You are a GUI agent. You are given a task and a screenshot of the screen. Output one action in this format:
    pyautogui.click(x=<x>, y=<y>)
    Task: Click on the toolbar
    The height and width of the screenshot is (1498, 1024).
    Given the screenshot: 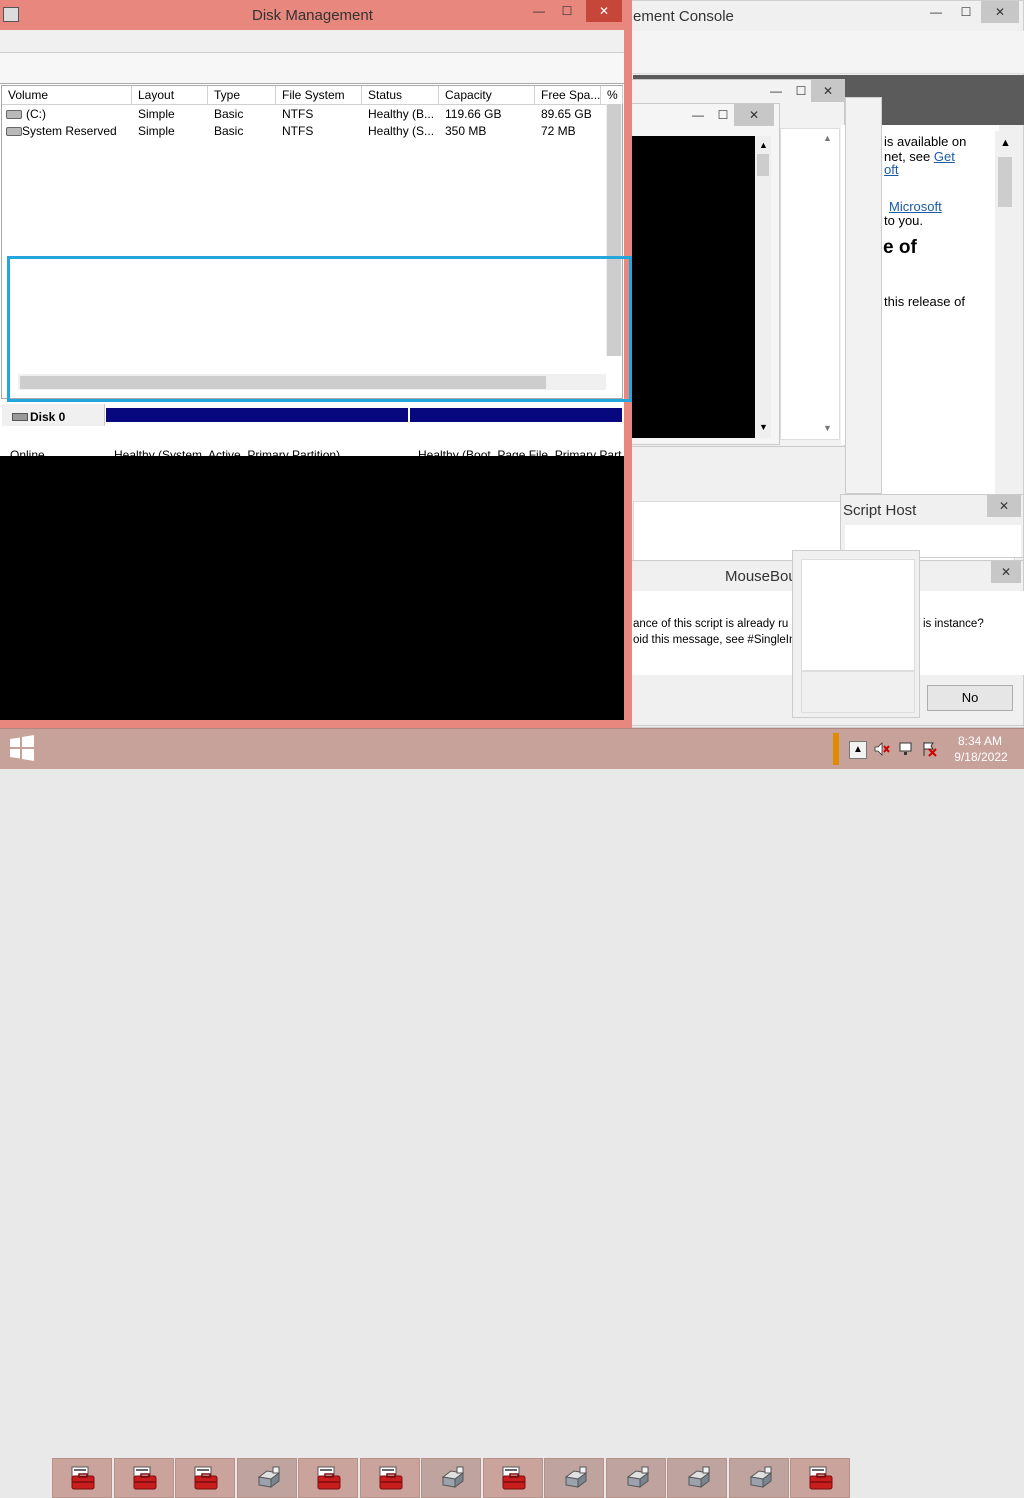 What is the action you would take?
    pyautogui.click(x=312, y=41)
    